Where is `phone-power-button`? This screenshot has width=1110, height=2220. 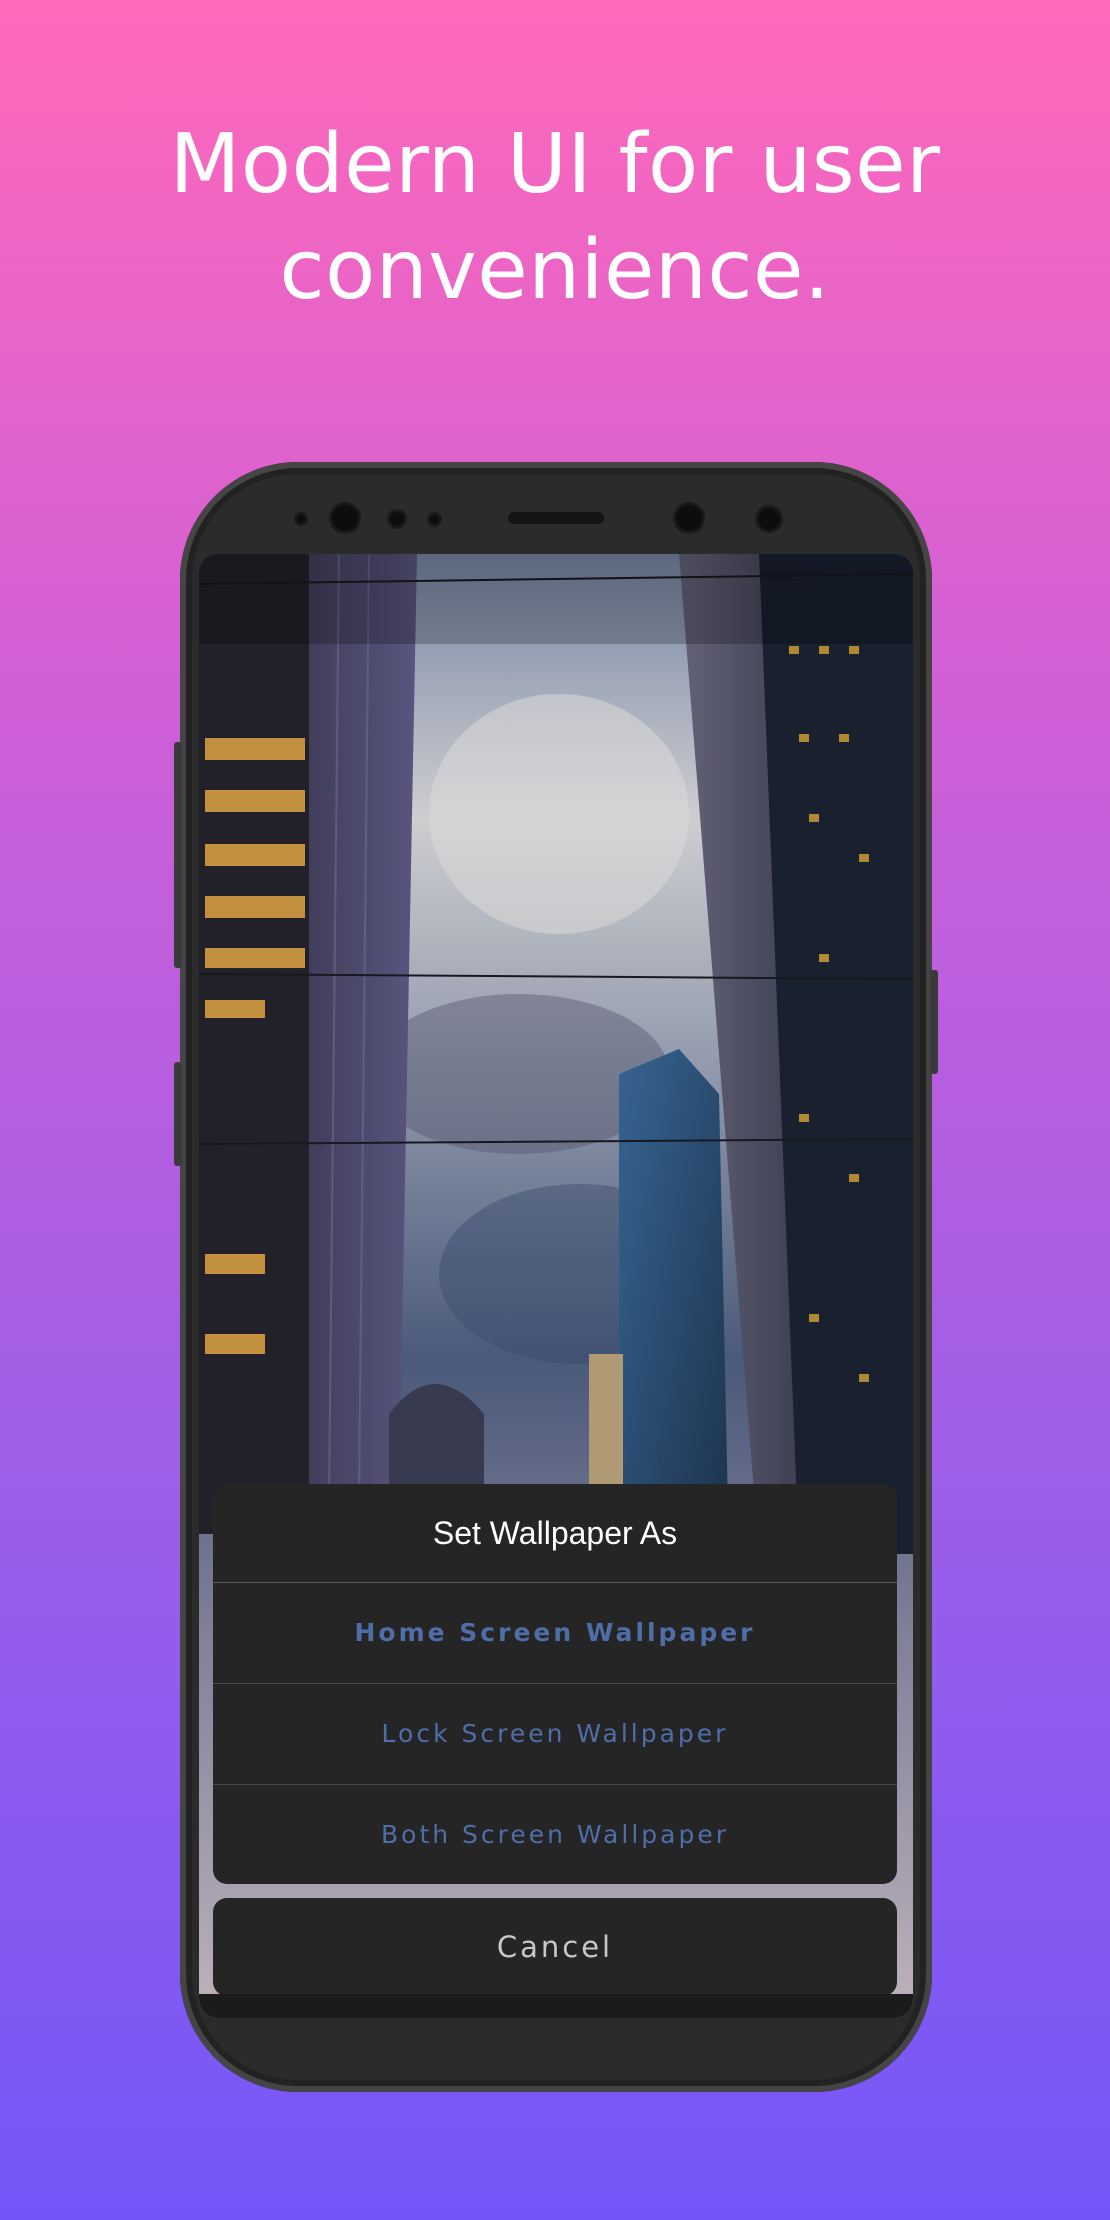 phone-power-button is located at coordinates (934, 1022).